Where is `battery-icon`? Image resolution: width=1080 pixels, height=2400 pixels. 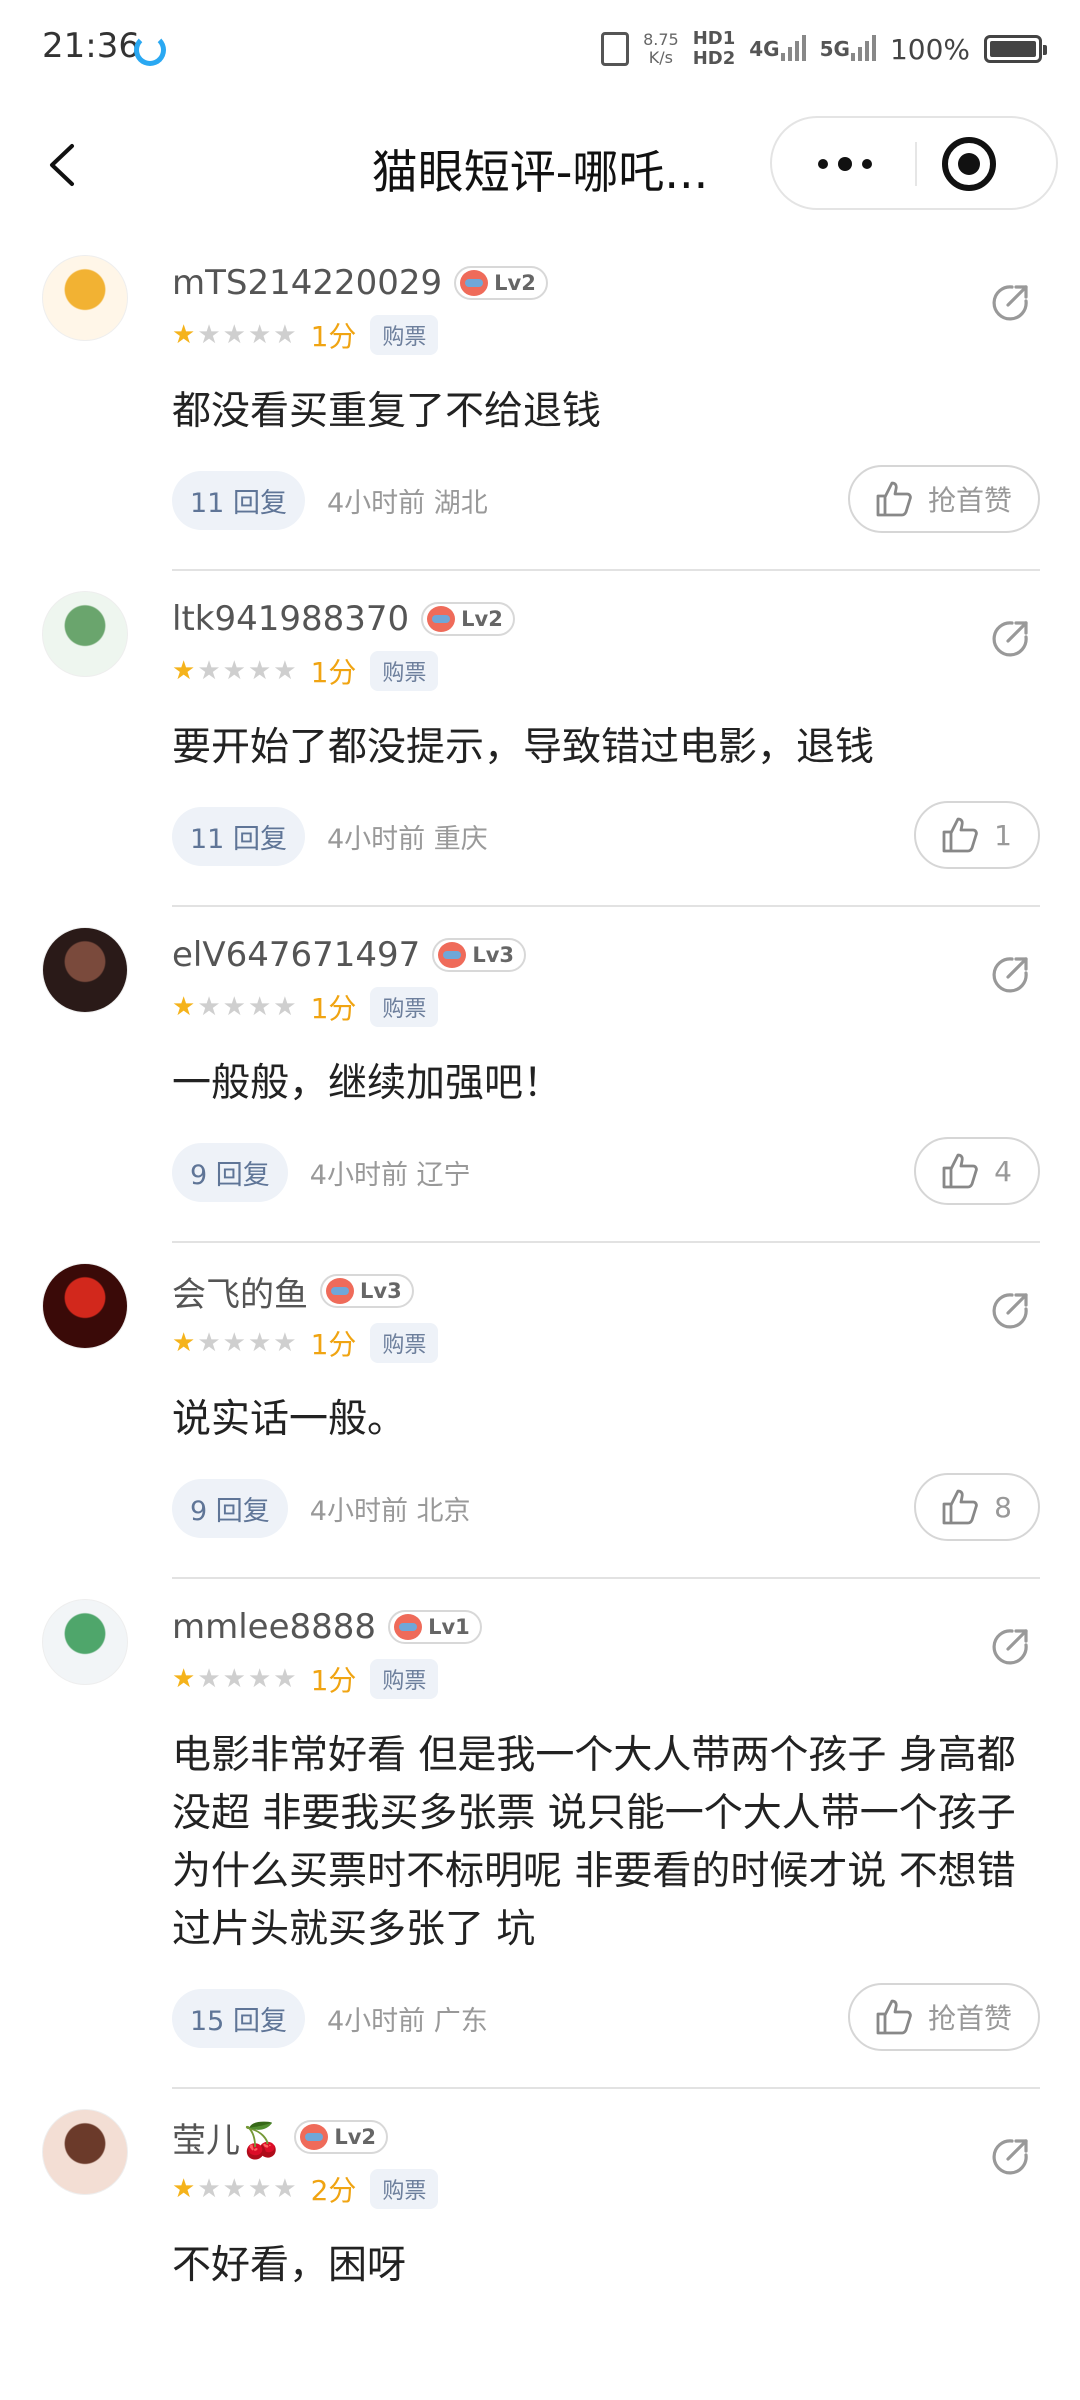 battery-icon is located at coordinates (1015, 49).